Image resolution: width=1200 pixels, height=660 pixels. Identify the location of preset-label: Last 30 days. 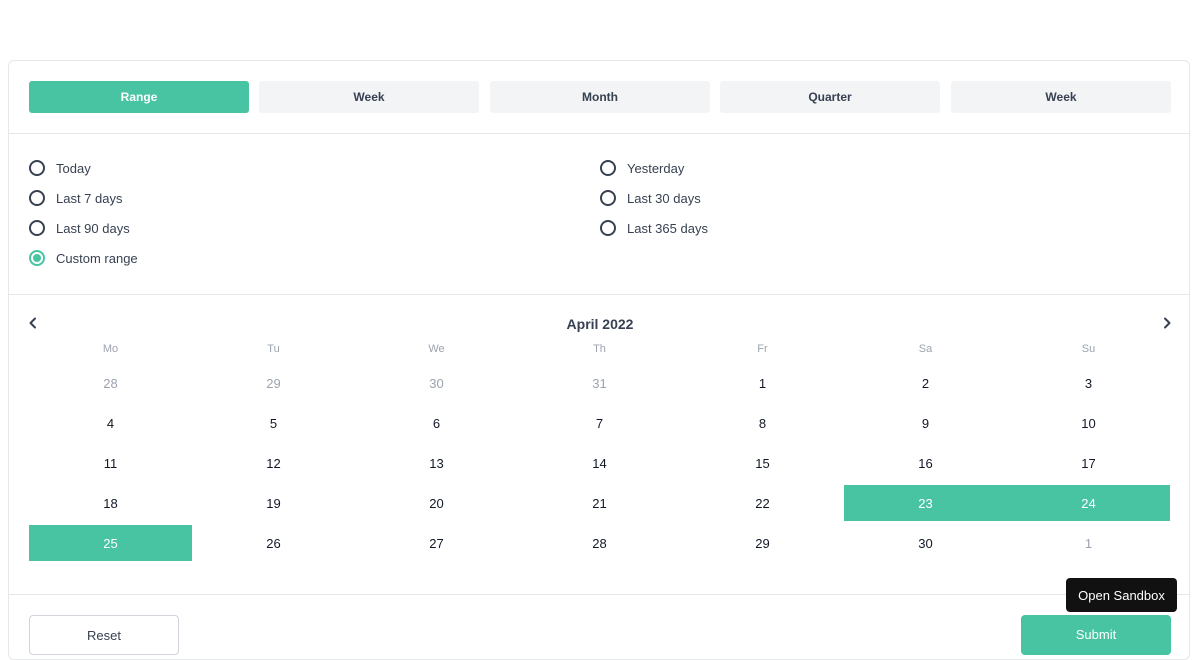
(664, 198).